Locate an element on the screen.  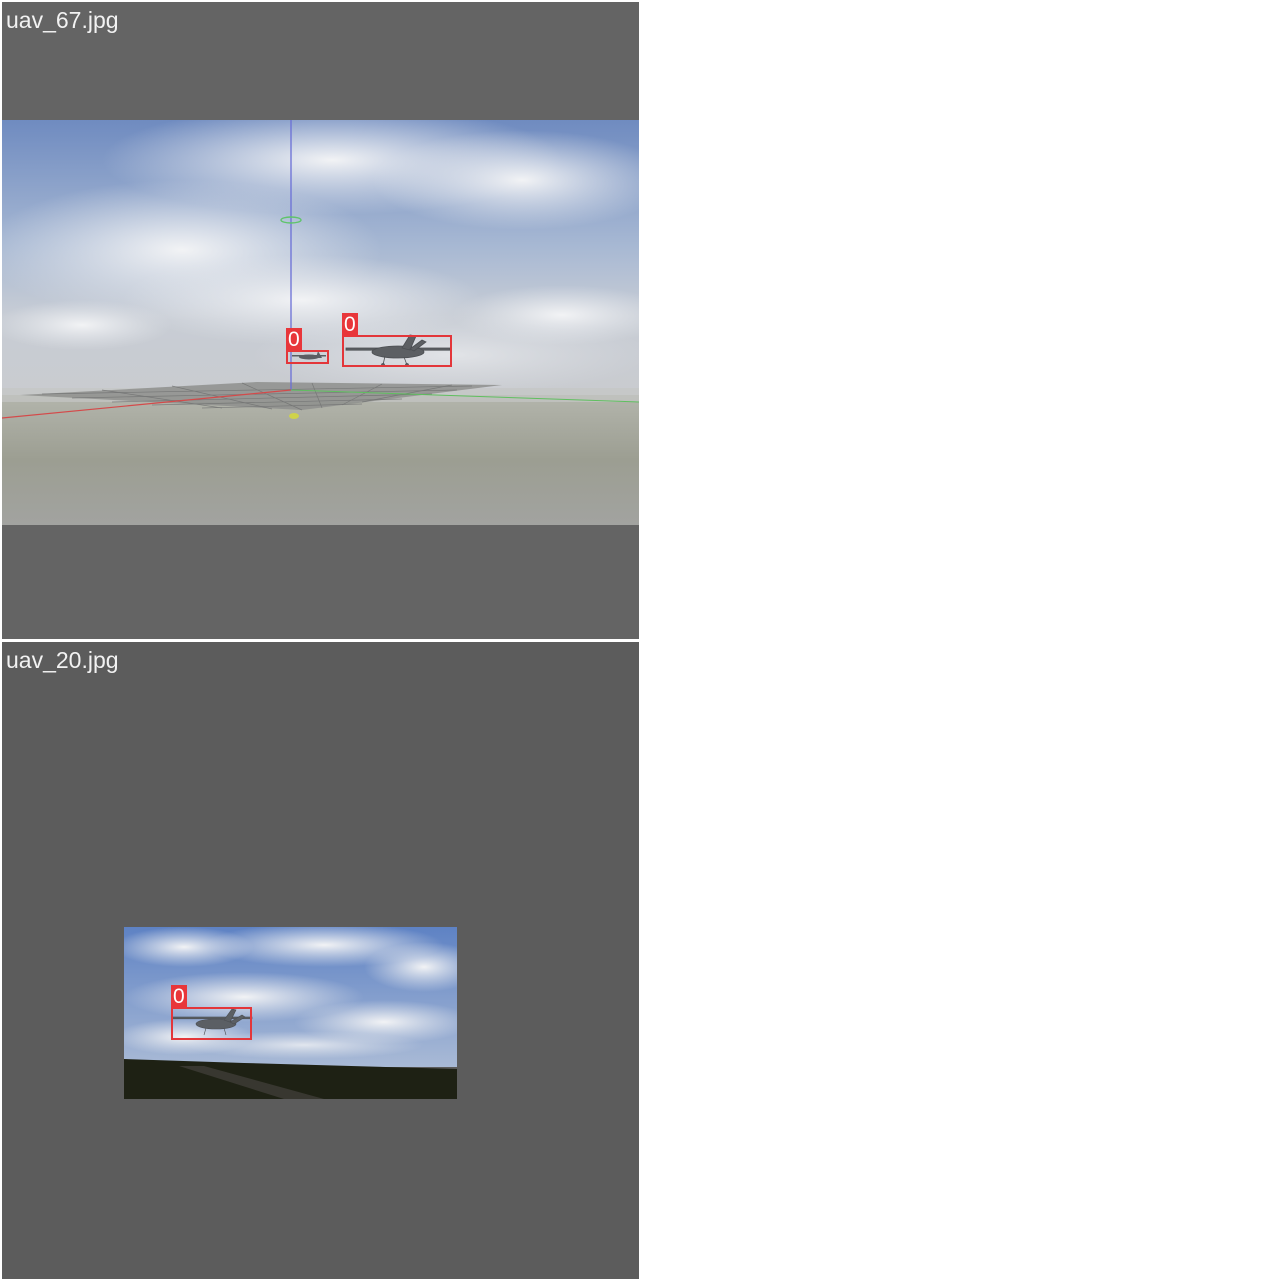
image-filename: uav_67.jpg is located at coordinates (62, 20).